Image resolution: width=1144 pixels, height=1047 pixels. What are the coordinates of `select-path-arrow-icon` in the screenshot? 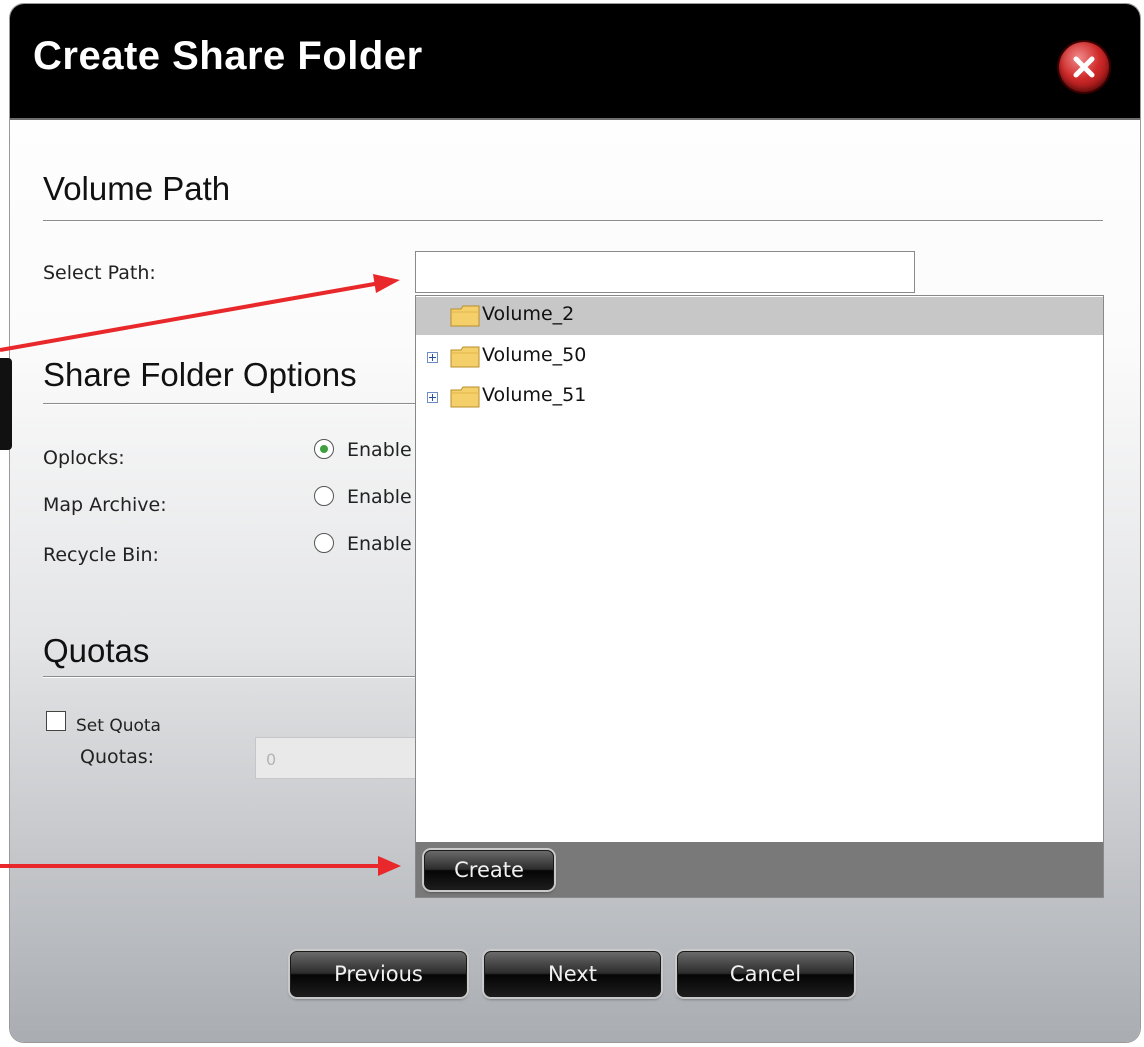 It's located at (386, 283).